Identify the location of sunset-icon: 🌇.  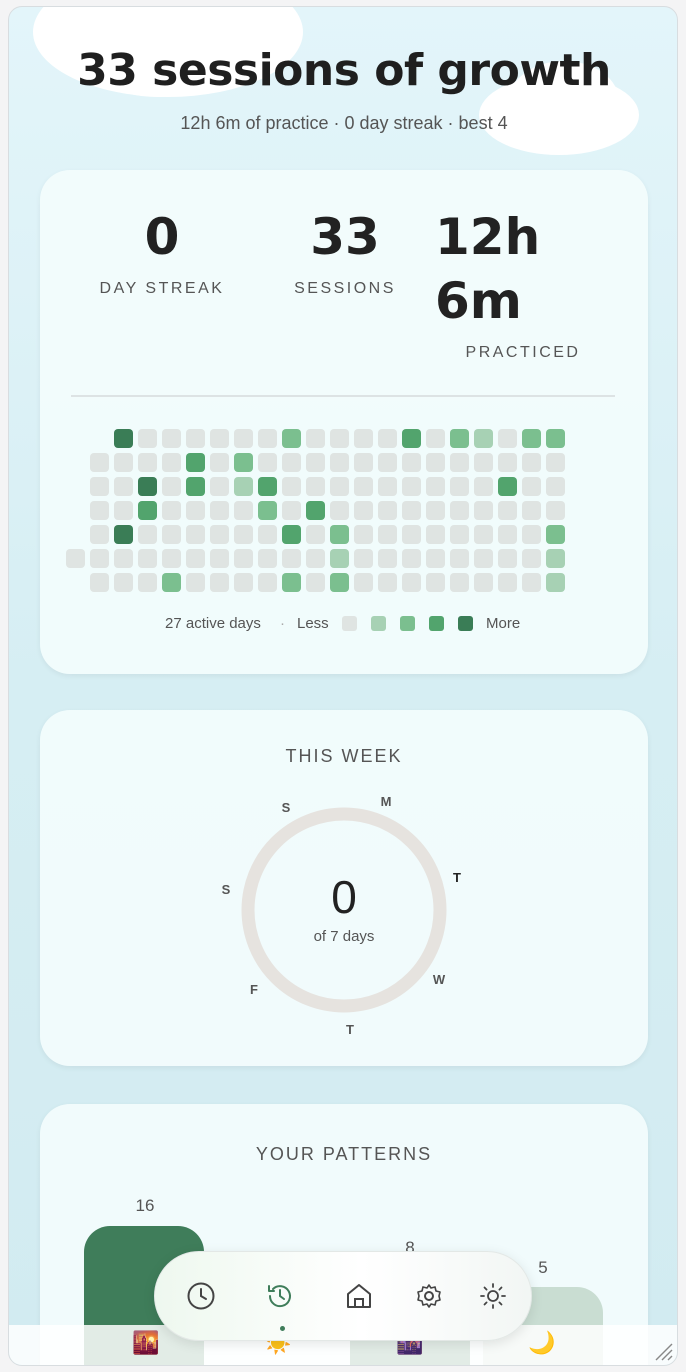
(146, 1343).